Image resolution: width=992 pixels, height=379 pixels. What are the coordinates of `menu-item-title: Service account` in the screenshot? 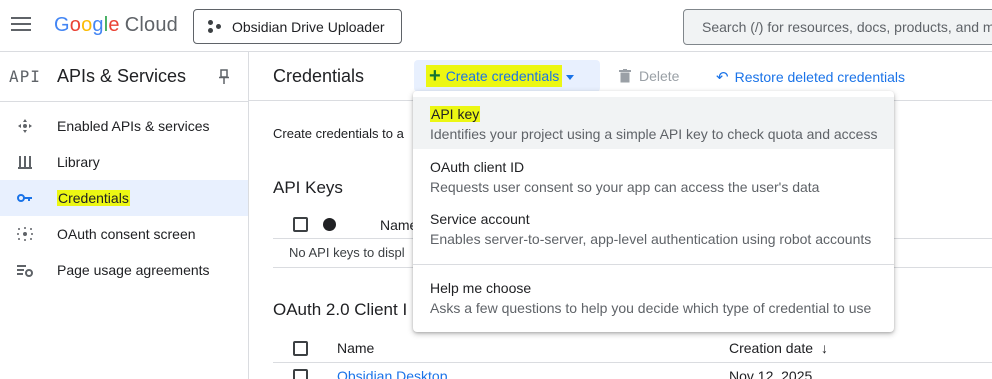 It's located at (480, 219).